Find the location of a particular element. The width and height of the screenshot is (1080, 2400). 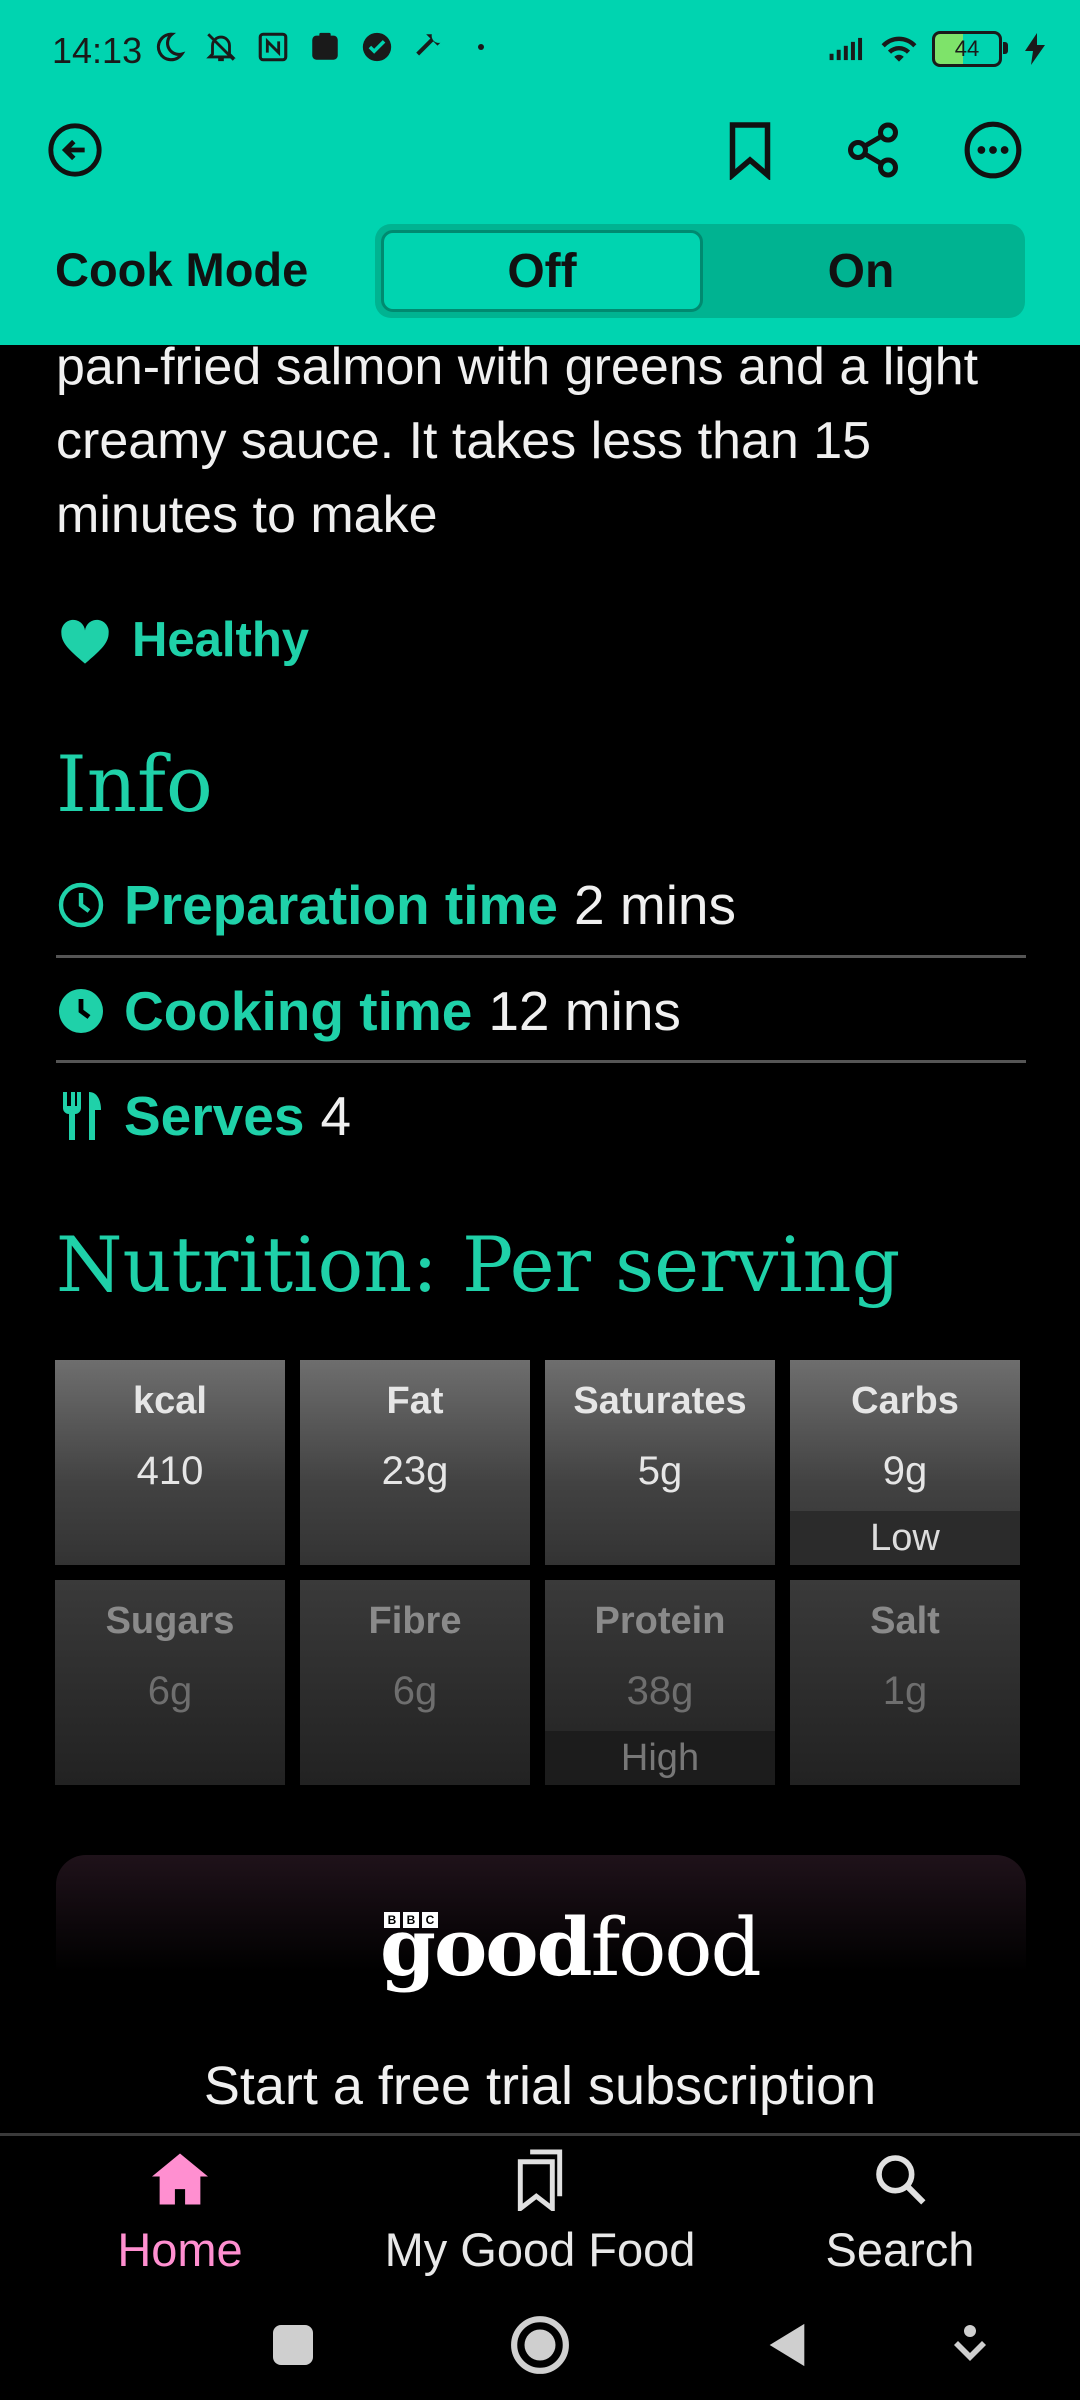

assistant-button is located at coordinates (970, 2345).